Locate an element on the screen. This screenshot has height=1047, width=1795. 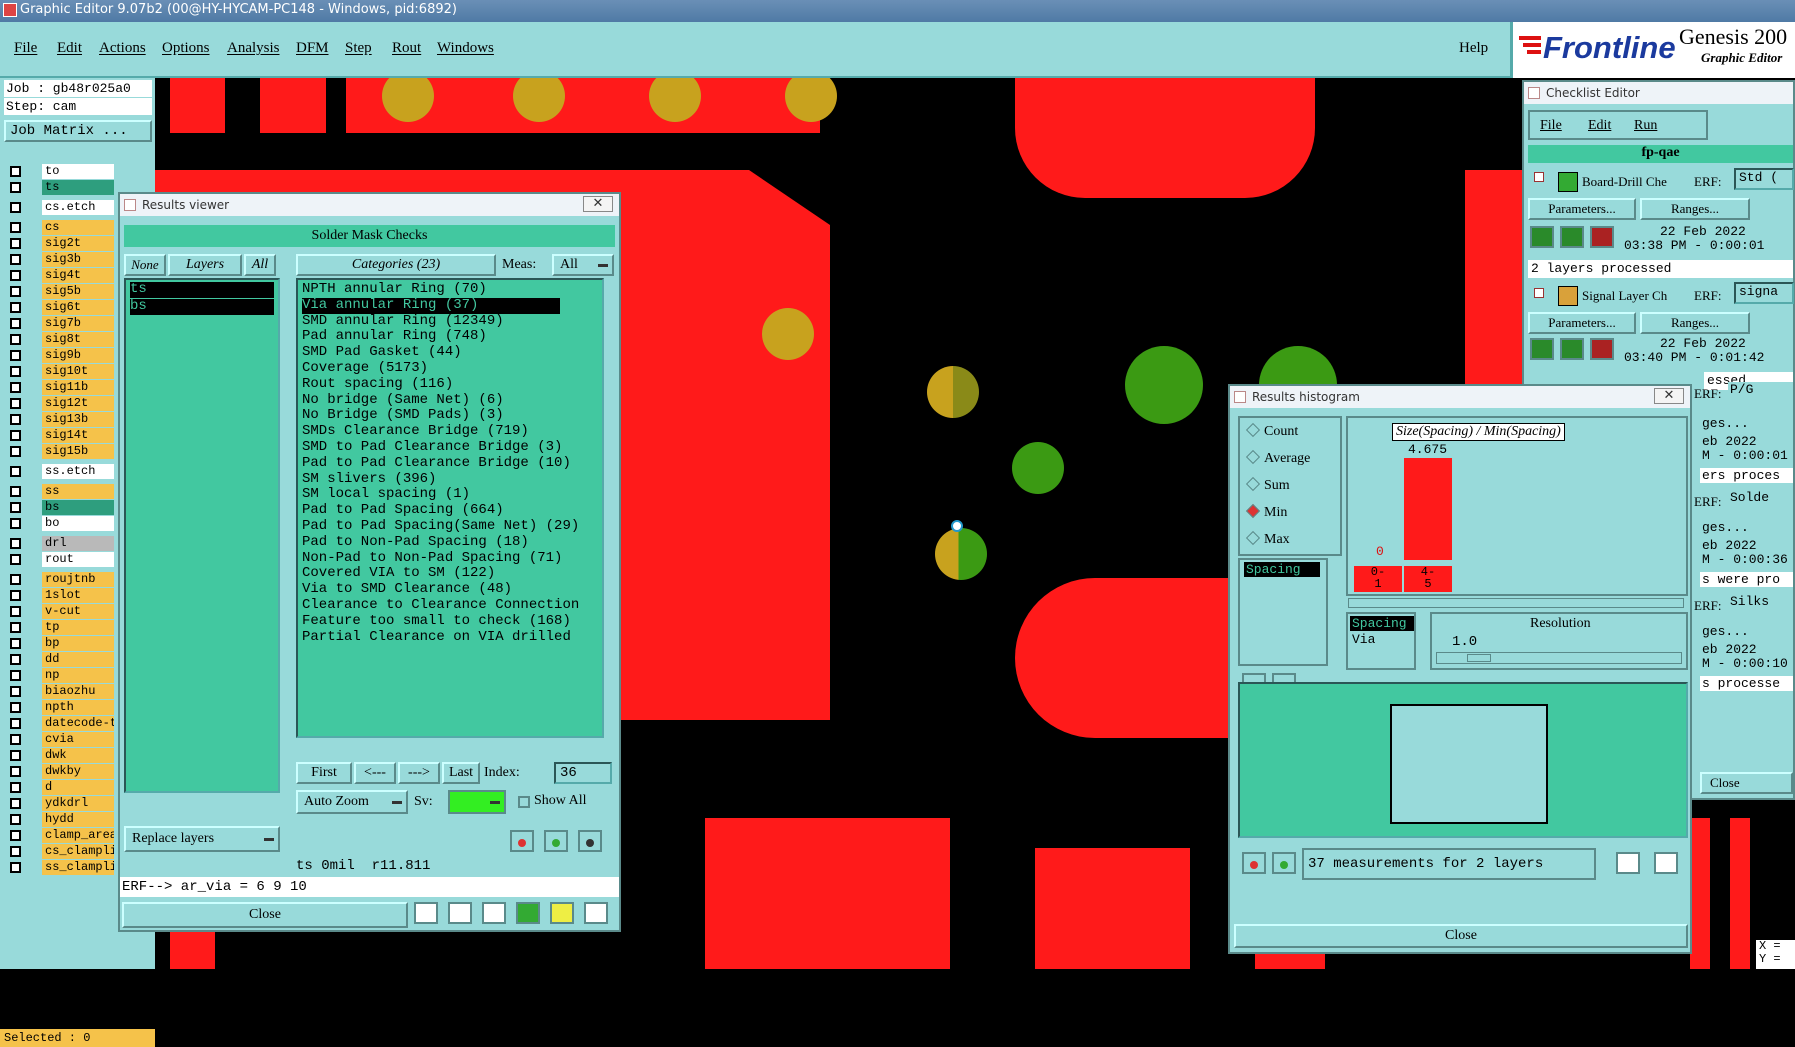
horizontal-scrollbar is located at coordinates (1516, 603).